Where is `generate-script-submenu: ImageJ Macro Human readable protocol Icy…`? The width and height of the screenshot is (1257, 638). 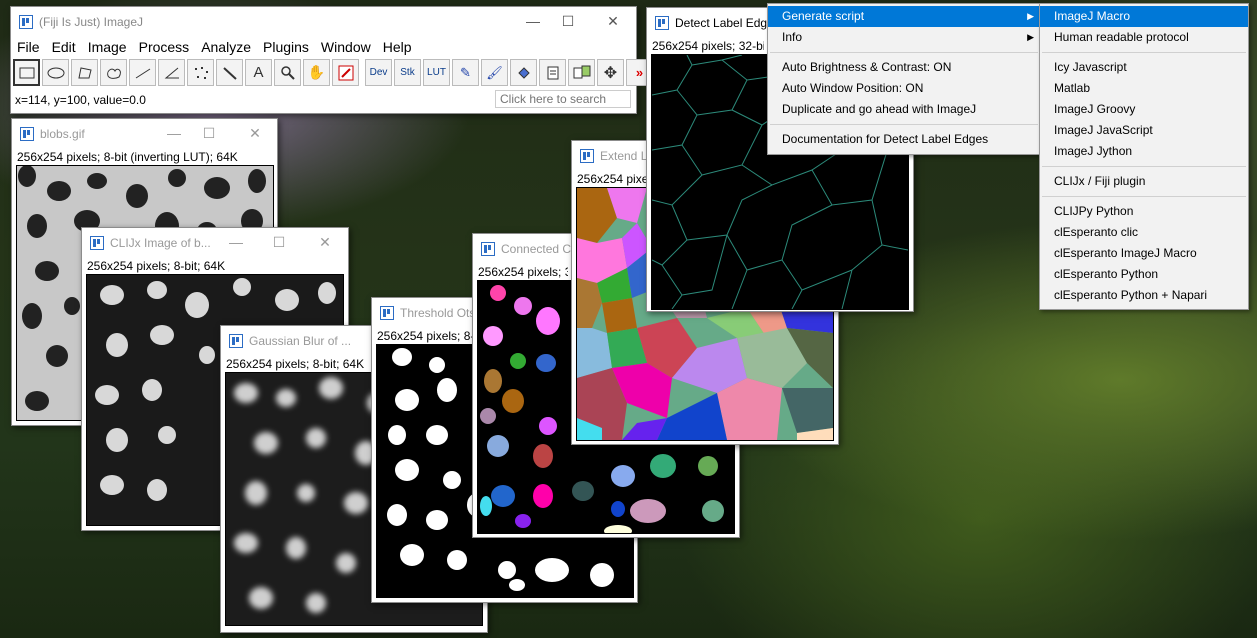
generate-script-submenu: ImageJ Macro Human readable protocol Icy… is located at coordinates (1144, 156).